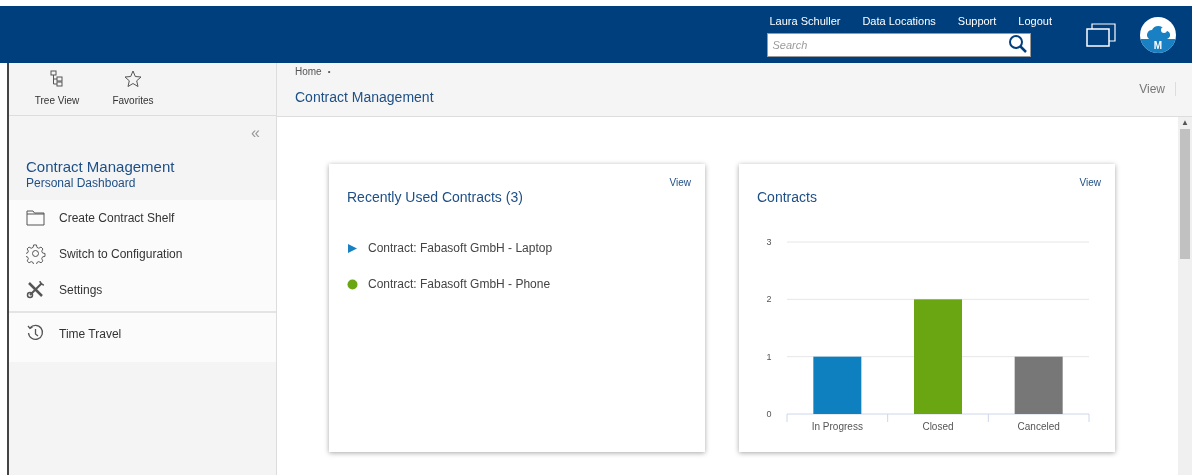  Describe the element at coordinates (460, 248) in the screenshot. I see `contract-link: Contract: Fabasoft GmbH - Laptop` at that location.